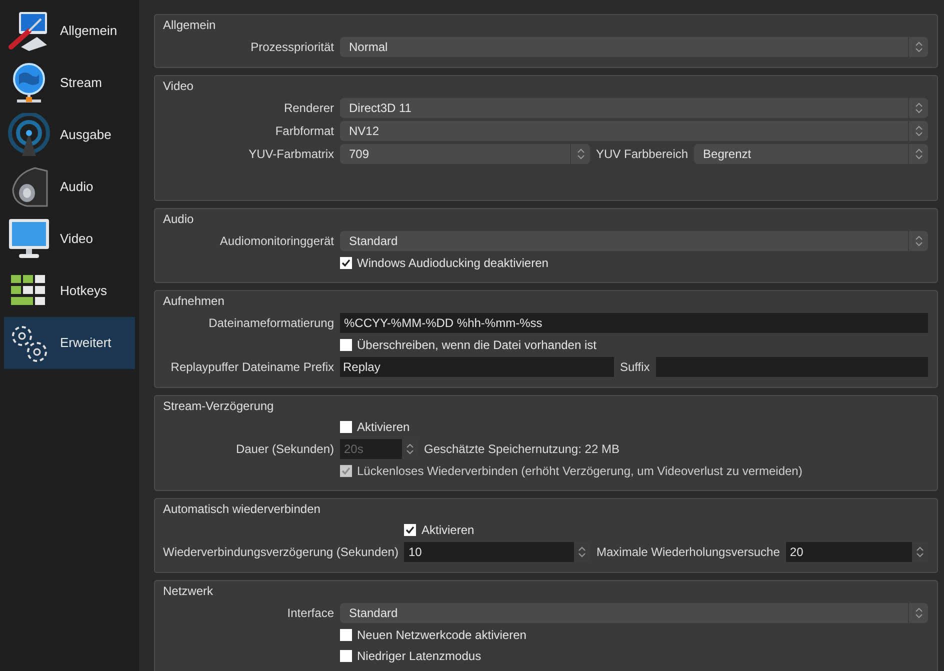 Image resolution: width=944 pixels, height=671 pixels. What do you see at coordinates (310, 613) in the screenshot?
I see `field-label: Interface` at bounding box center [310, 613].